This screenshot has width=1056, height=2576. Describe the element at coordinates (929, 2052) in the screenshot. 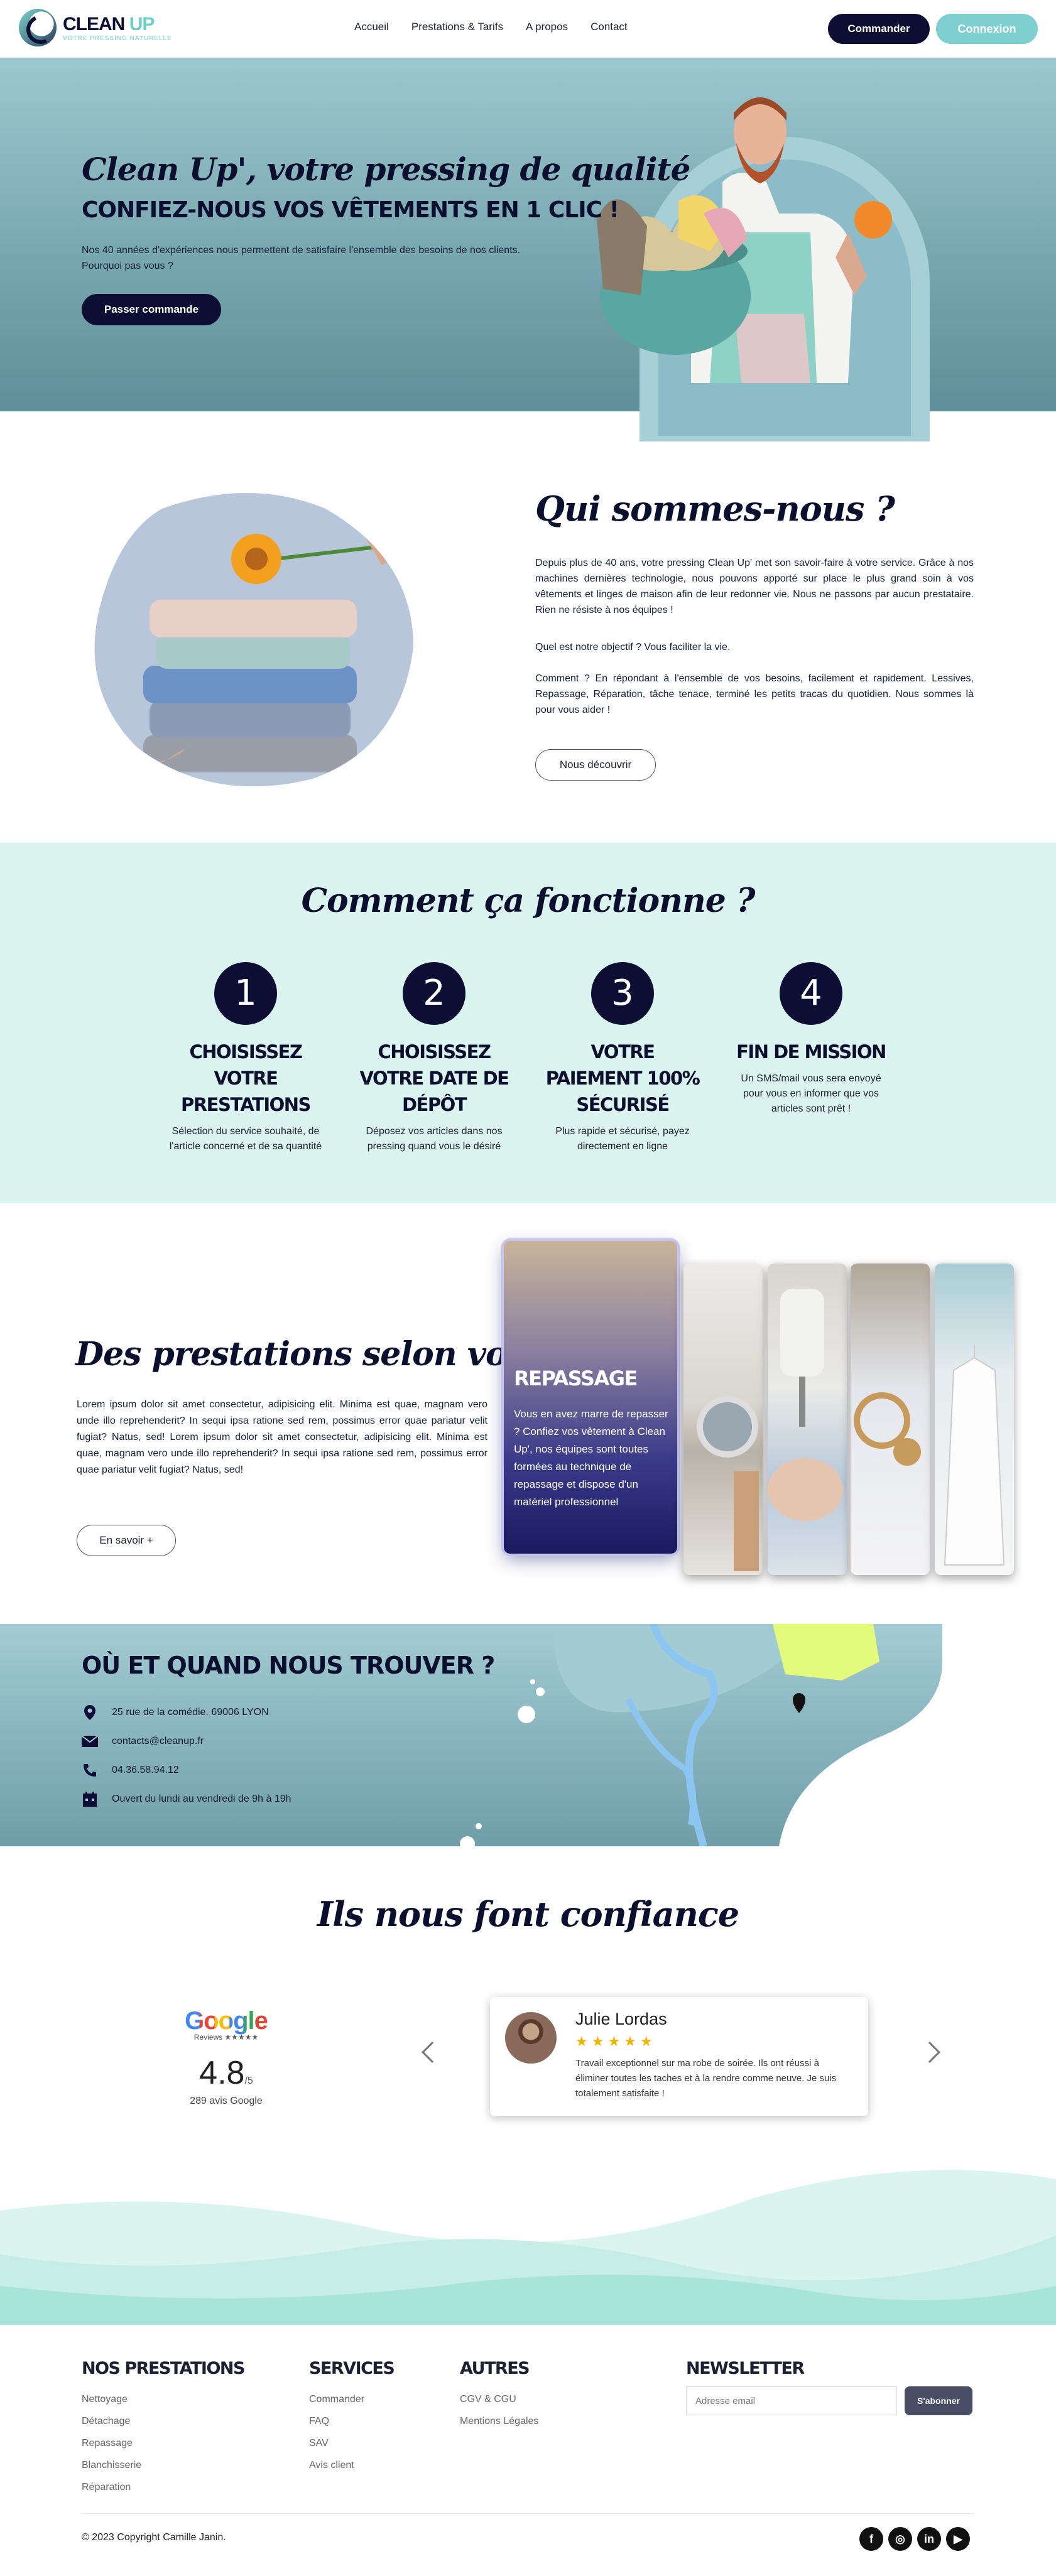

I see `chevron-right-icon` at that location.